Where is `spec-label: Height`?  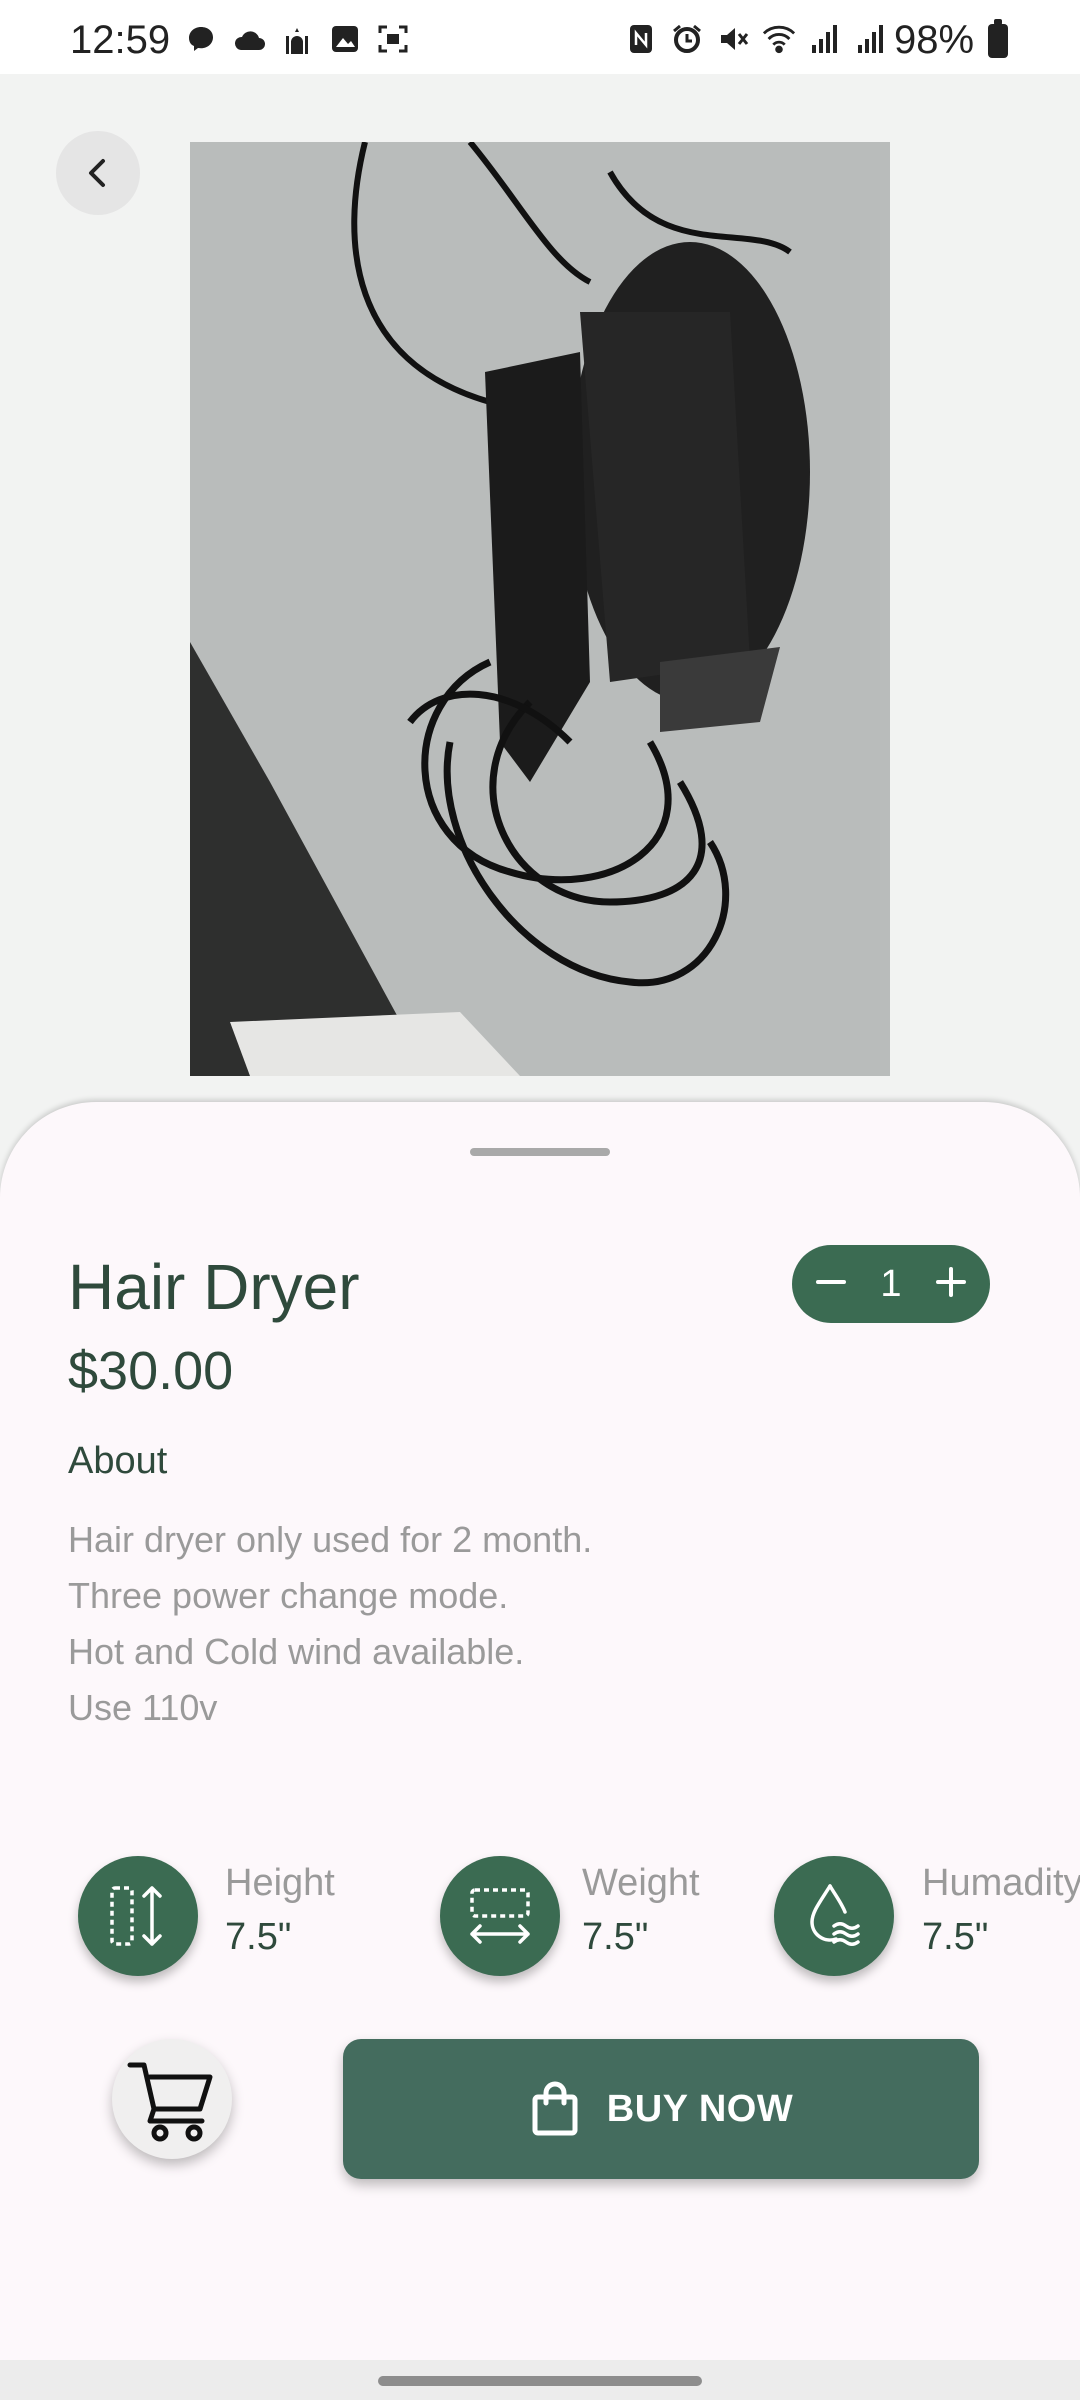
spec-label: Height is located at coordinates (280, 1883).